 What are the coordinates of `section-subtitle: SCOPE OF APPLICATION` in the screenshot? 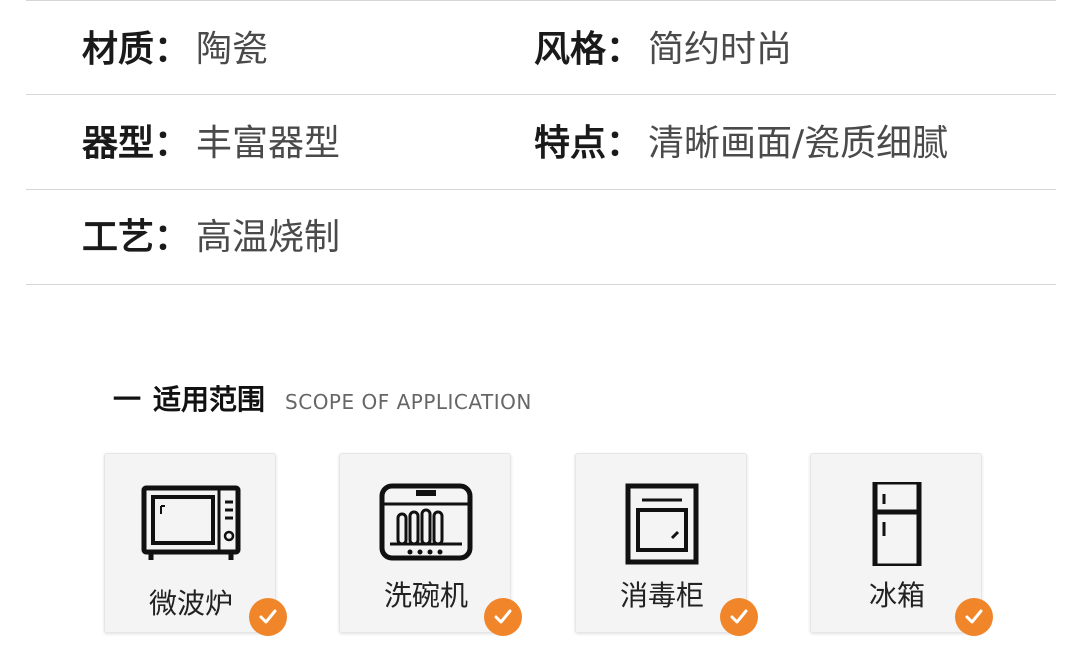 It's located at (408, 402).